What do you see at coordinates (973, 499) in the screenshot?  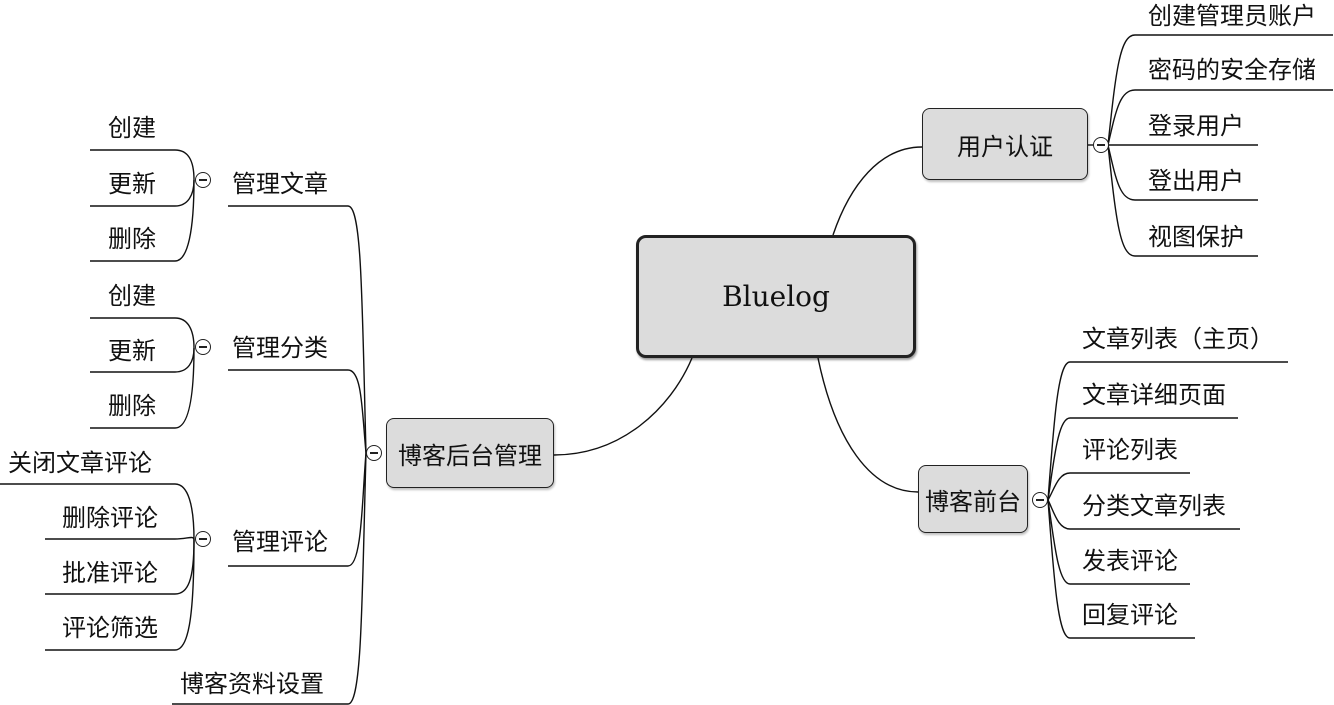 I see `front-node: 博客前台` at bounding box center [973, 499].